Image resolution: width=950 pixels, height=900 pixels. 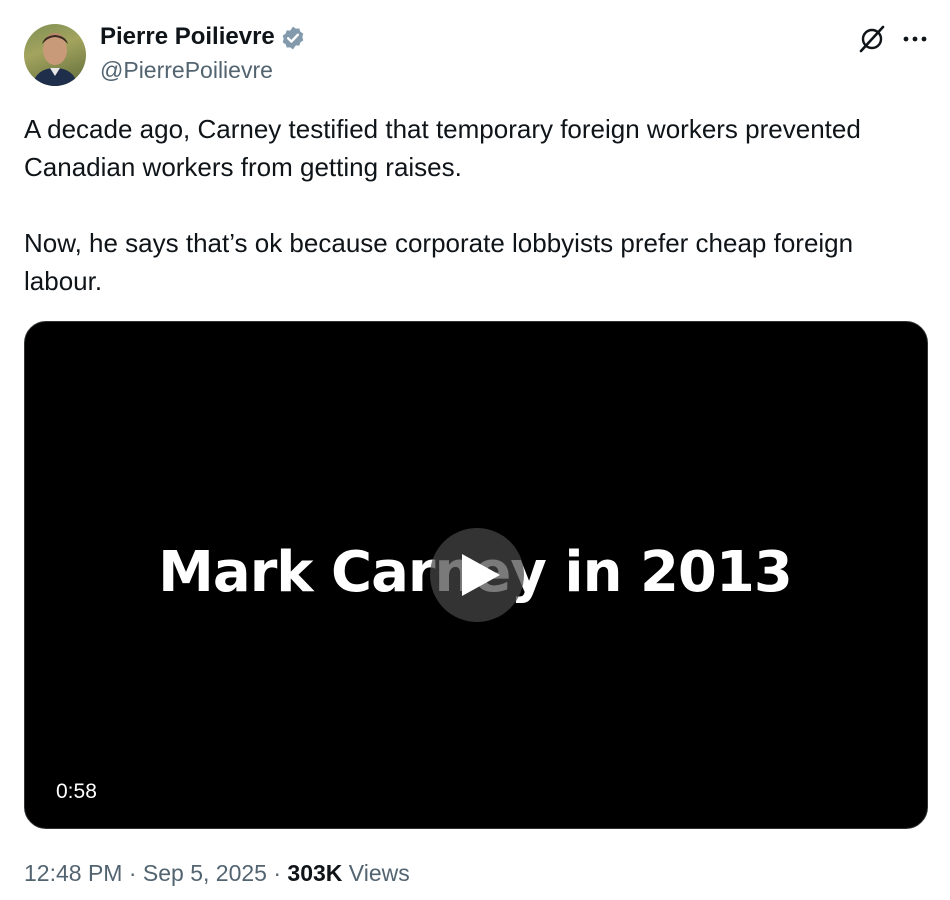 What do you see at coordinates (186, 70) in the screenshot?
I see `author-handle: @PierrePoilievre` at bounding box center [186, 70].